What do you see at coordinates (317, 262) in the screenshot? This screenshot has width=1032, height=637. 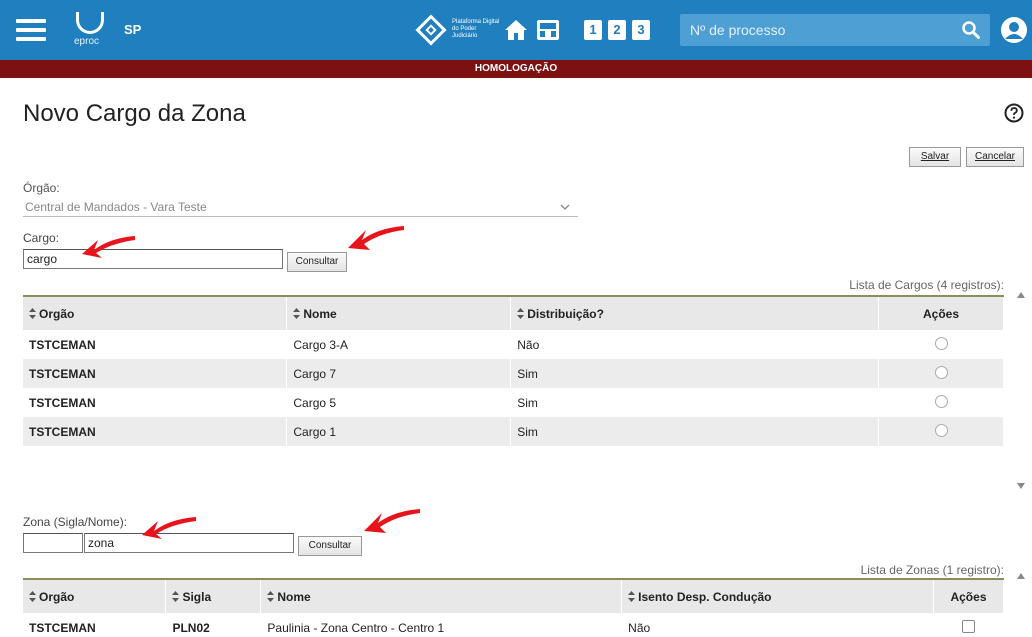 I see `cargo-consult-button: Consultar` at bounding box center [317, 262].